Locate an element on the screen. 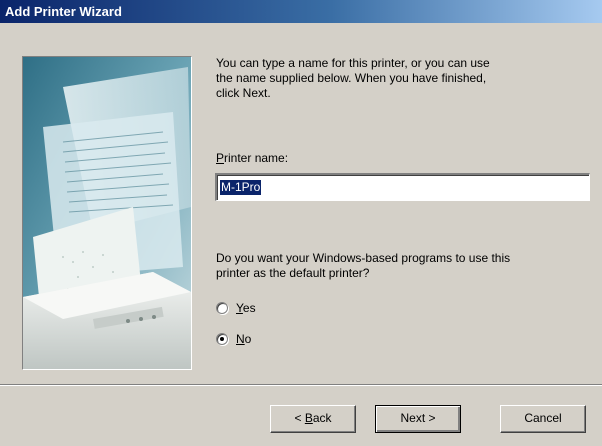 The height and width of the screenshot is (446, 602). radio-yes: Yes is located at coordinates (236, 308).